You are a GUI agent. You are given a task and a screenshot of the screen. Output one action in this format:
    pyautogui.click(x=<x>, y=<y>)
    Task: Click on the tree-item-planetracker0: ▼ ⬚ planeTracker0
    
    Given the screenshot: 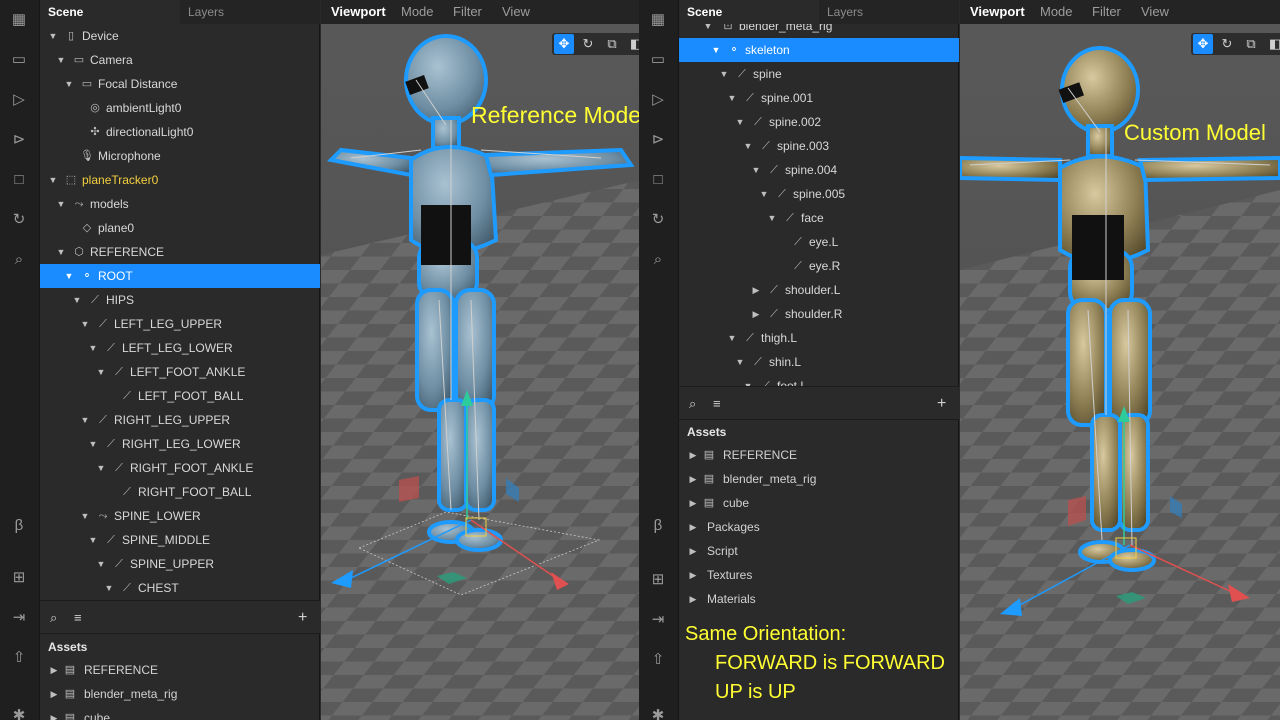 What is the action you would take?
    pyautogui.click(x=180, y=180)
    